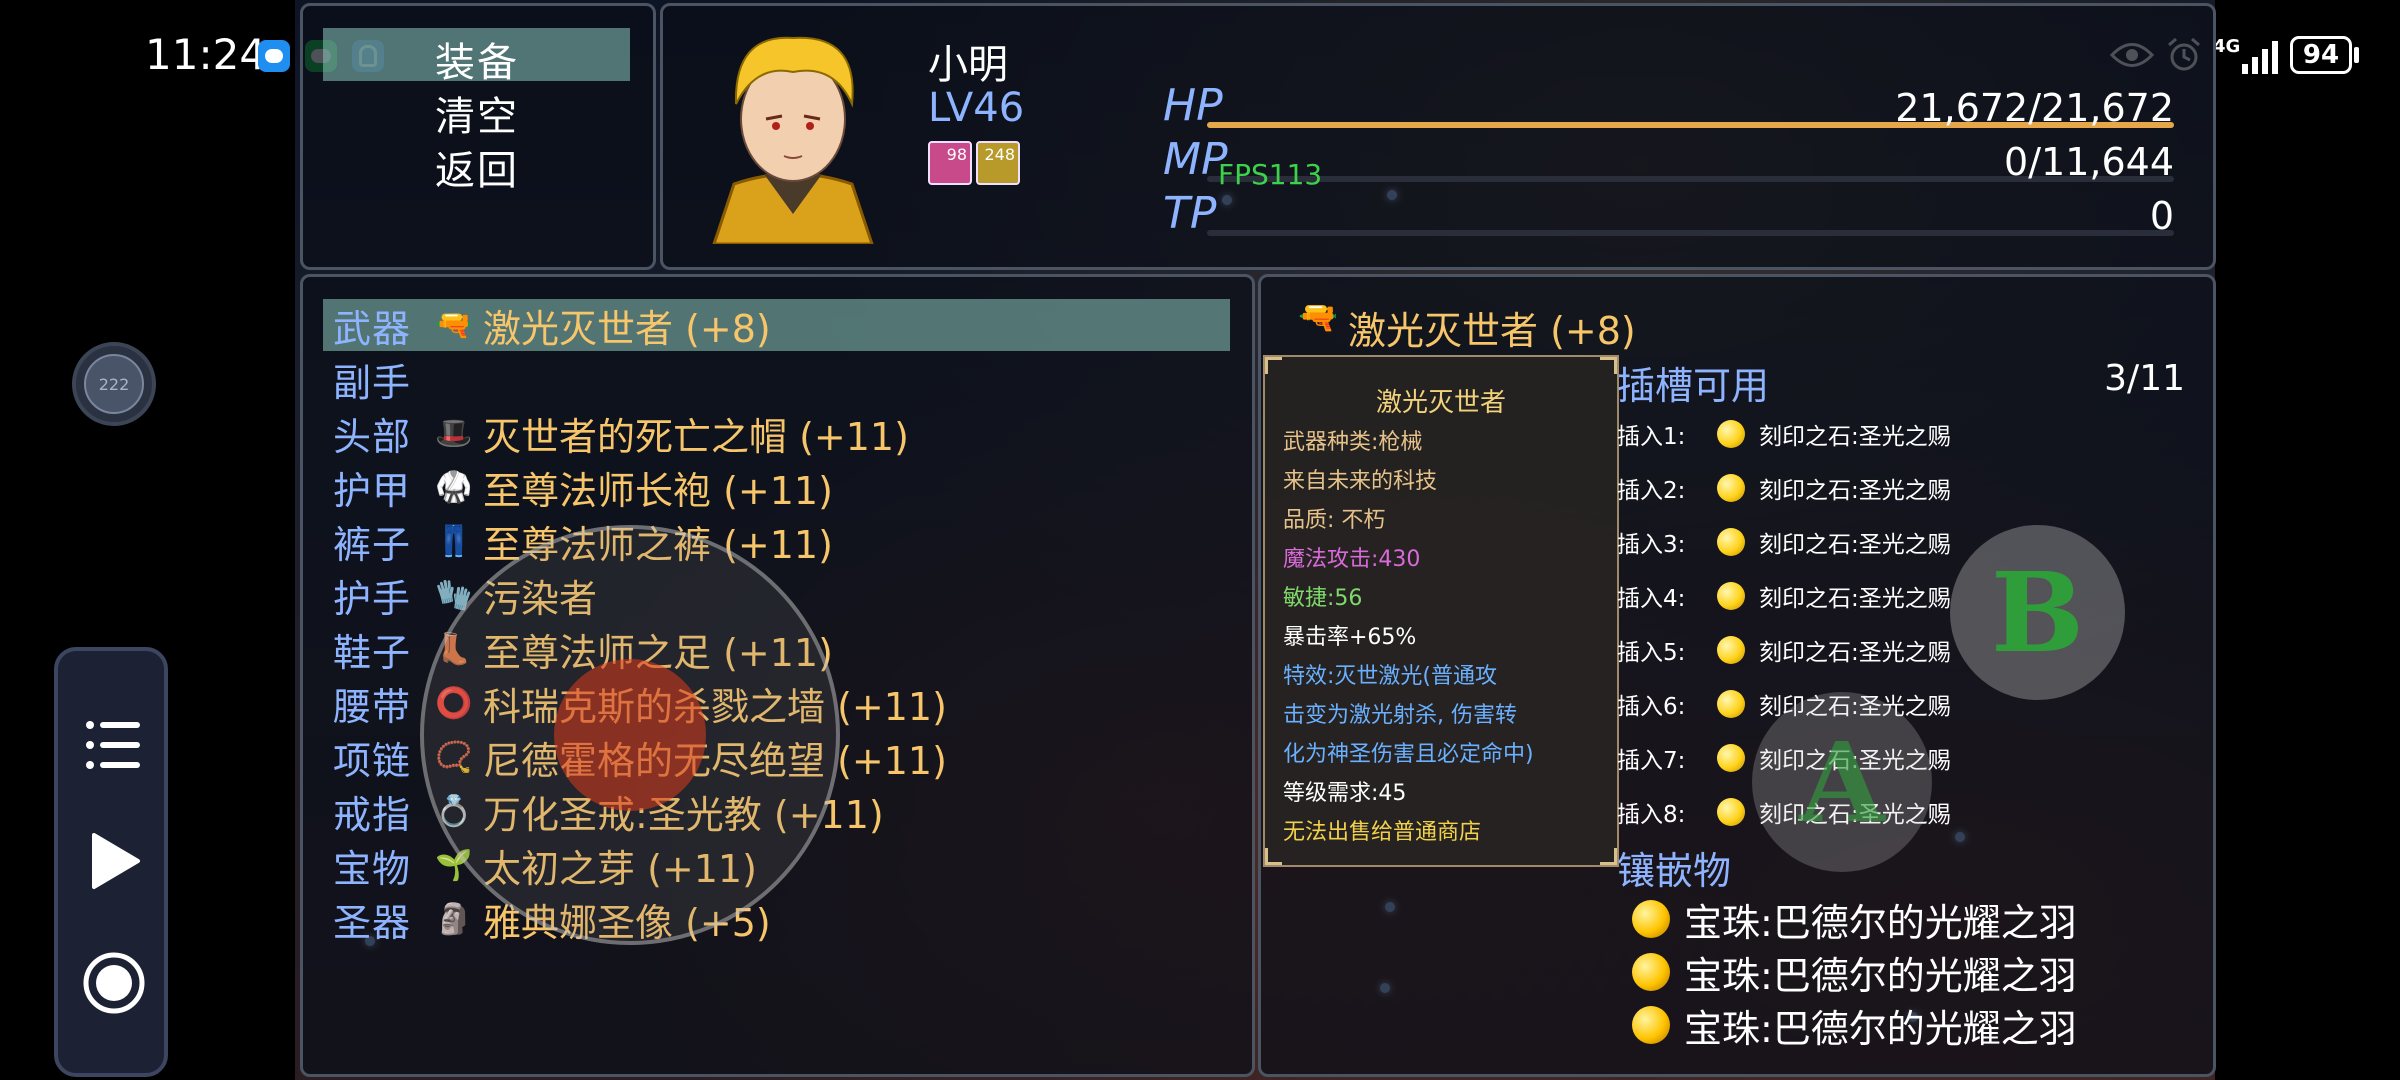  Describe the element at coordinates (1352, 559) in the screenshot. I see `tooltip-line: 魔法攻击:430` at that location.